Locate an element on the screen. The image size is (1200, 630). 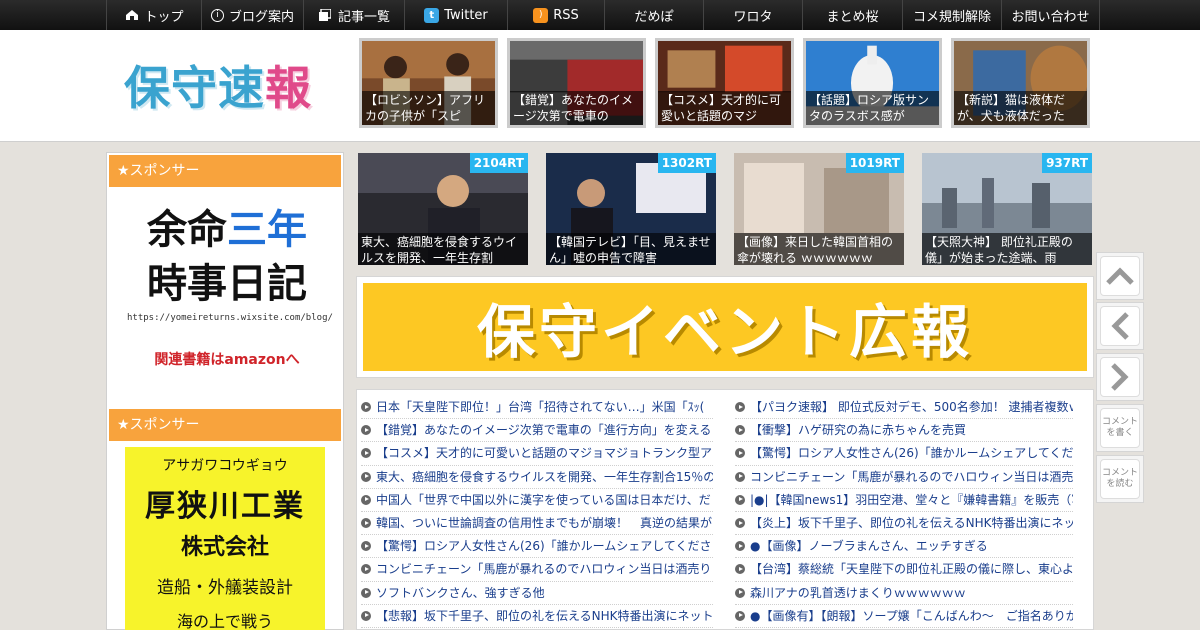
headline-link: 日本「天皇陛下即位！」台湾「招待されてない…」米国「ｽｯ( is located at coordinates (540, 407).